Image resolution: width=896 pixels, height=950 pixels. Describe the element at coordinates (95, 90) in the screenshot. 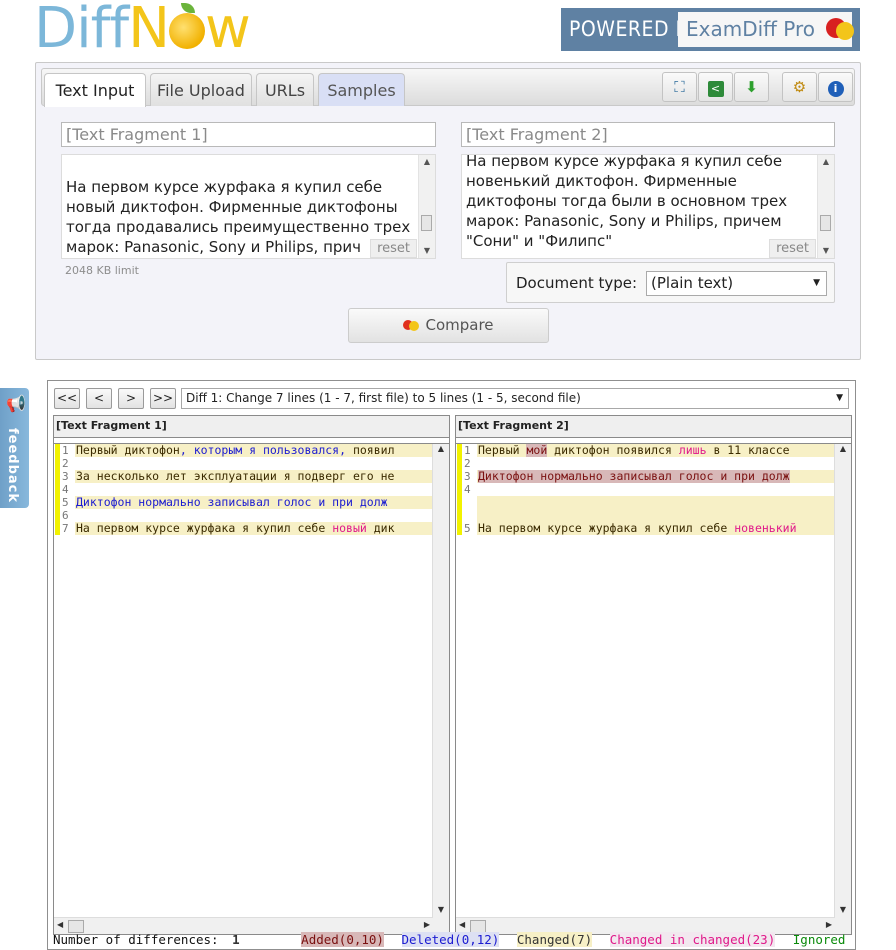

I see `tab-text-input: Text Input` at that location.